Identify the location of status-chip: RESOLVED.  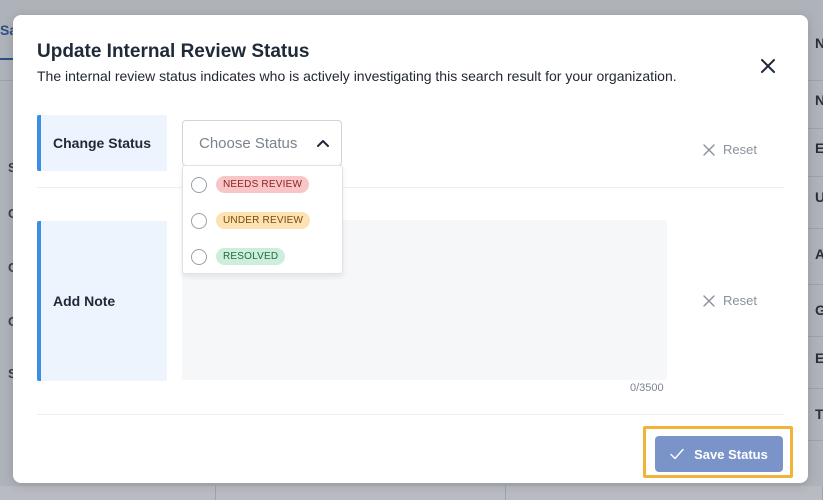
(251, 256).